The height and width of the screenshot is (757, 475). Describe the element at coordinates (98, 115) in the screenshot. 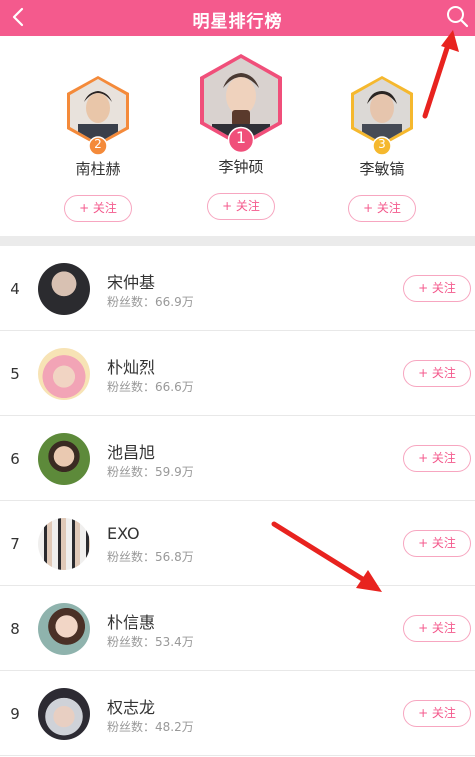

I see `avatar: 2` at that location.